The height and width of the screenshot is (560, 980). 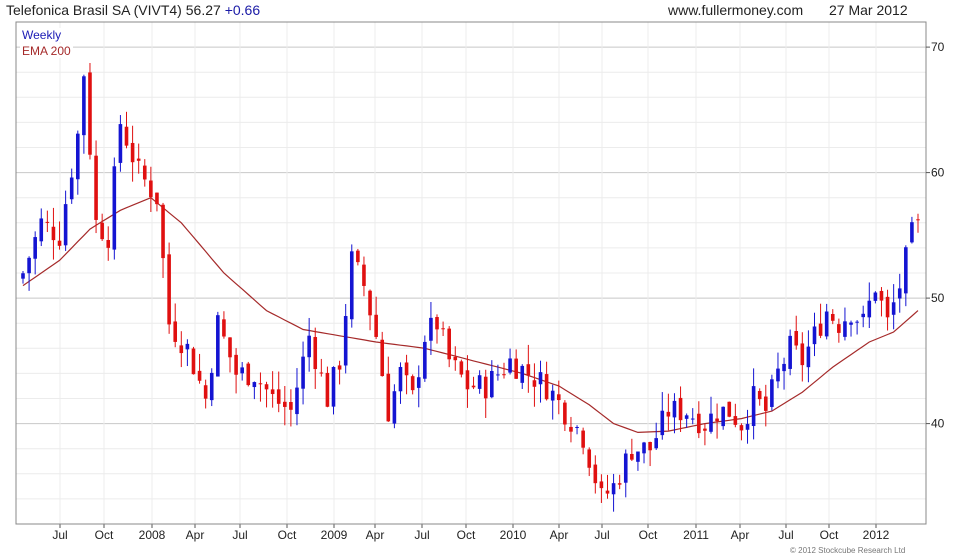 What do you see at coordinates (334, 535) in the screenshot?
I see `x-tick-label: 2009` at bounding box center [334, 535].